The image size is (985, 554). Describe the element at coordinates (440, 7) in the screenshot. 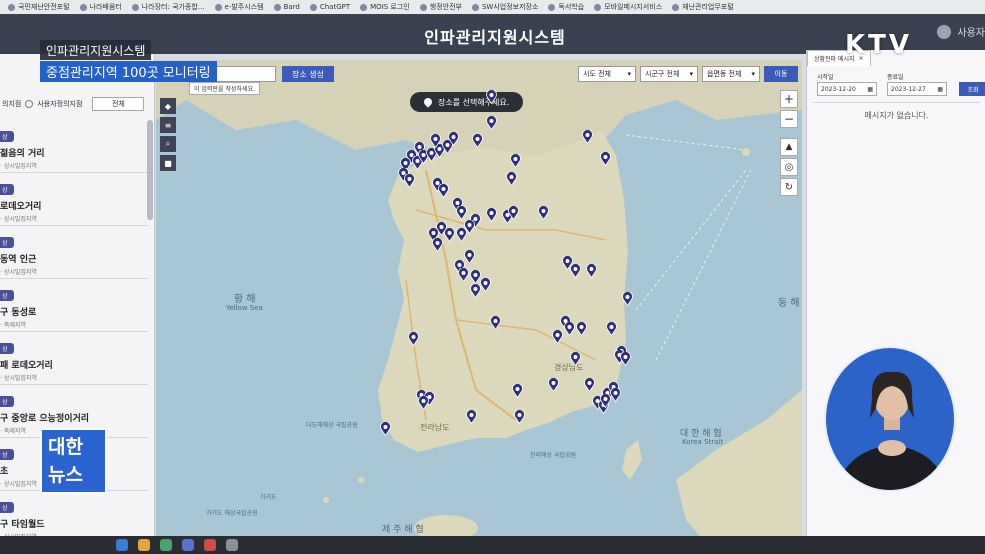

I see `bookmark-item: 행정안전부` at that location.